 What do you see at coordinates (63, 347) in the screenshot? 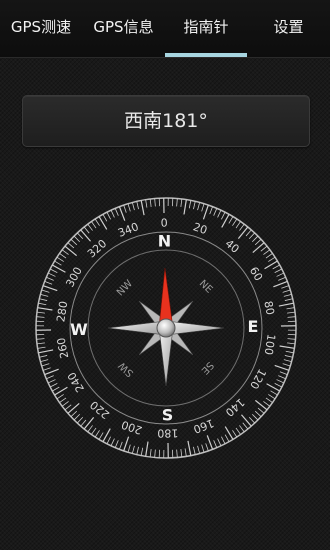
I see `degree-label: 260` at bounding box center [63, 347].